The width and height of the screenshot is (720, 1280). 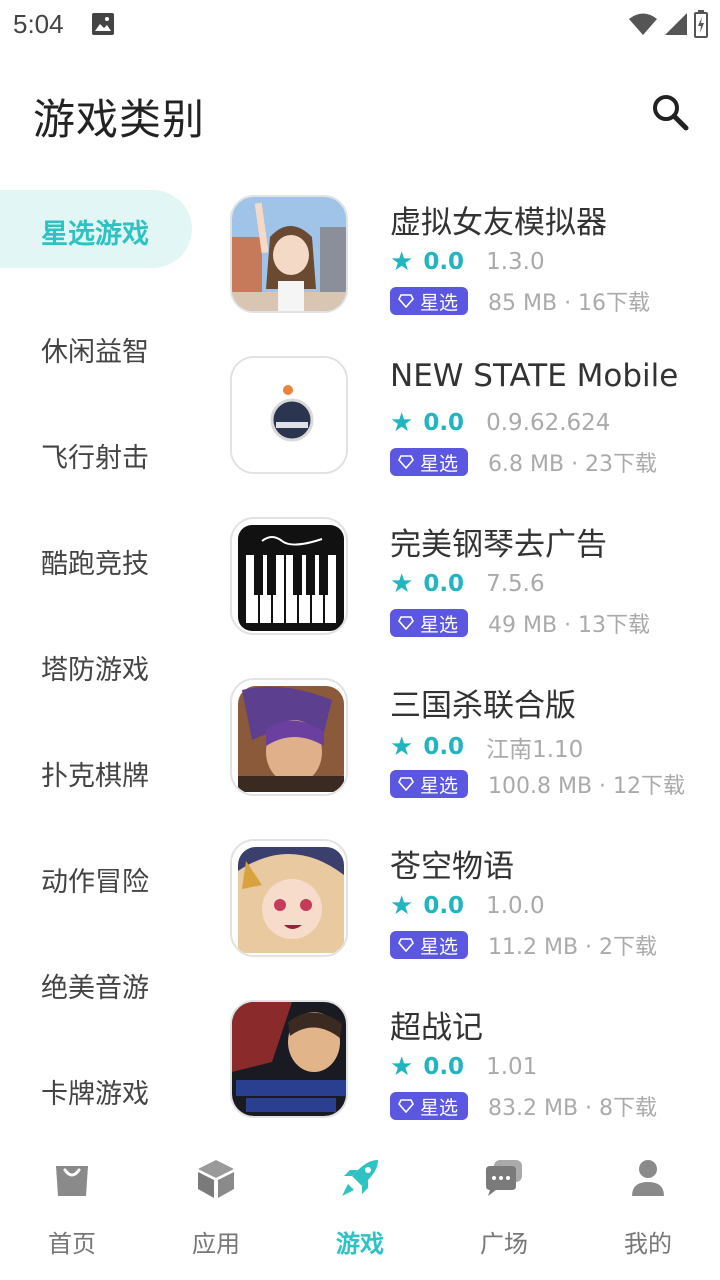 What do you see at coordinates (289, 737) in the screenshot?
I see `sanguosha-icon` at bounding box center [289, 737].